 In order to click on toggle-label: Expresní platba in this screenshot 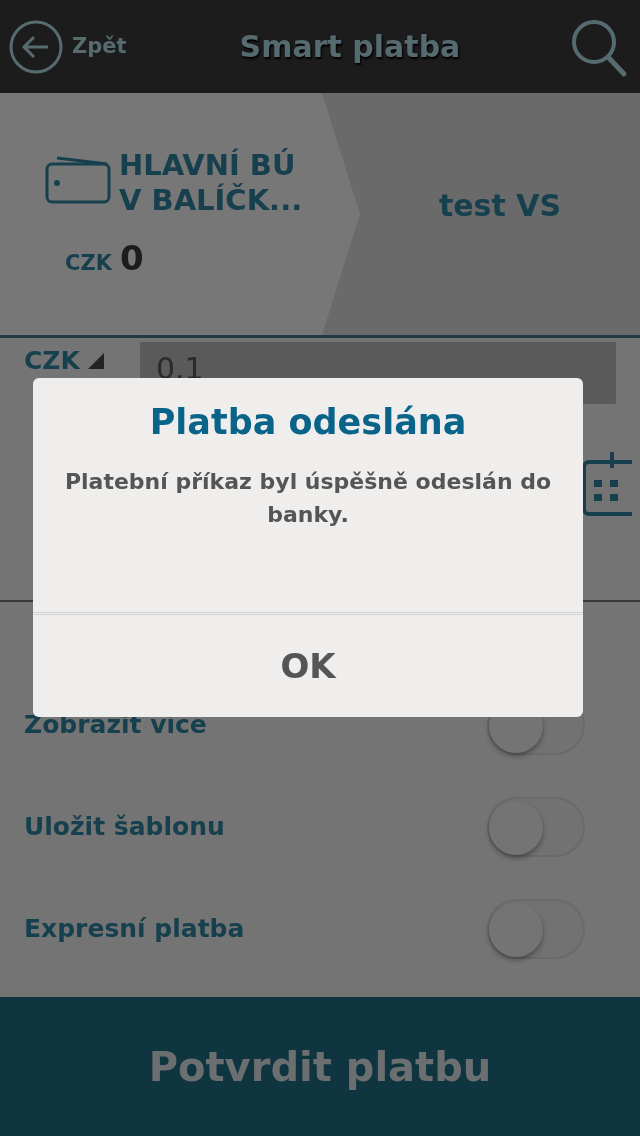, I will do `click(134, 929)`.